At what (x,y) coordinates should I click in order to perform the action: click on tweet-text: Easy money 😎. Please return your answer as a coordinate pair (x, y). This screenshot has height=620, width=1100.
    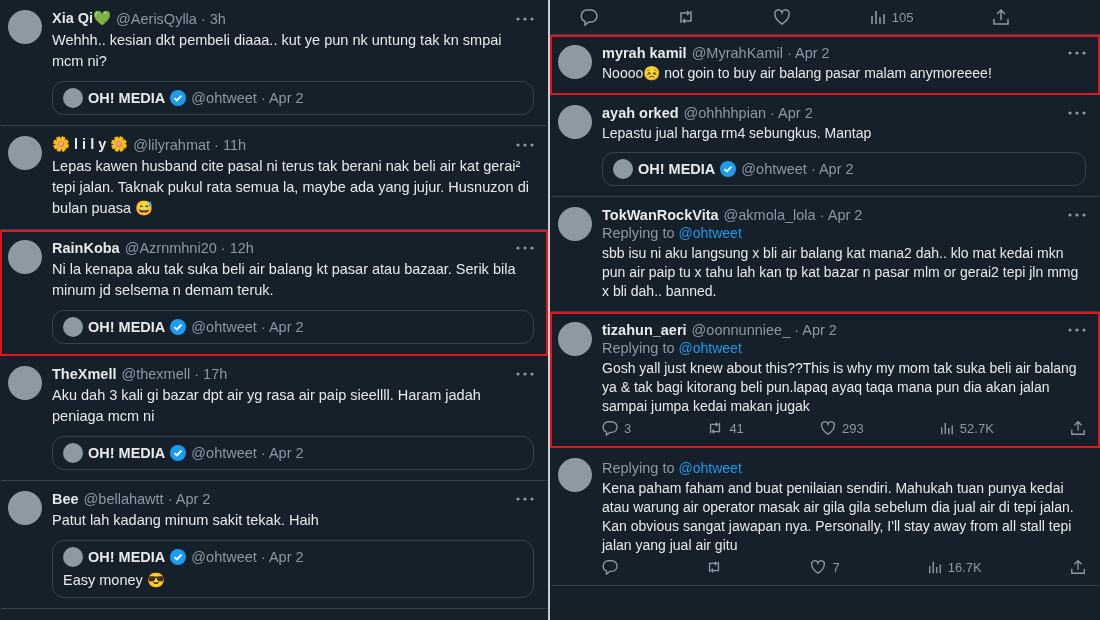
    Looking at the image, I should click on (114, 580).